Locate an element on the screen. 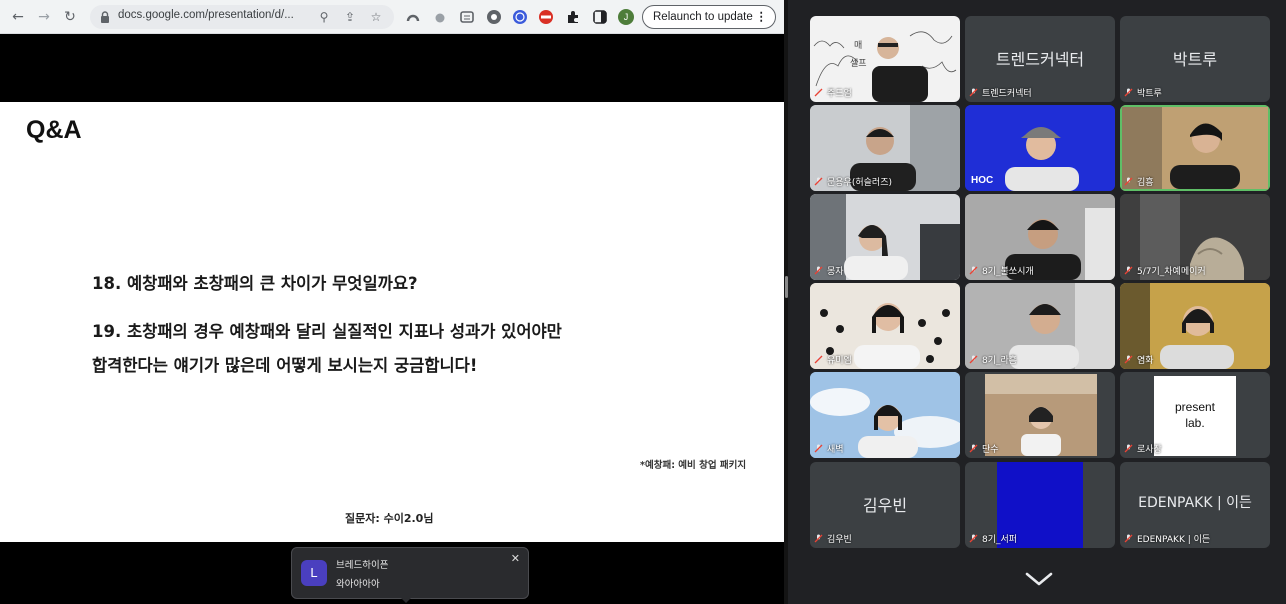  participant-tile: present lab. 로사장 is located at coordinates (1195, 415).